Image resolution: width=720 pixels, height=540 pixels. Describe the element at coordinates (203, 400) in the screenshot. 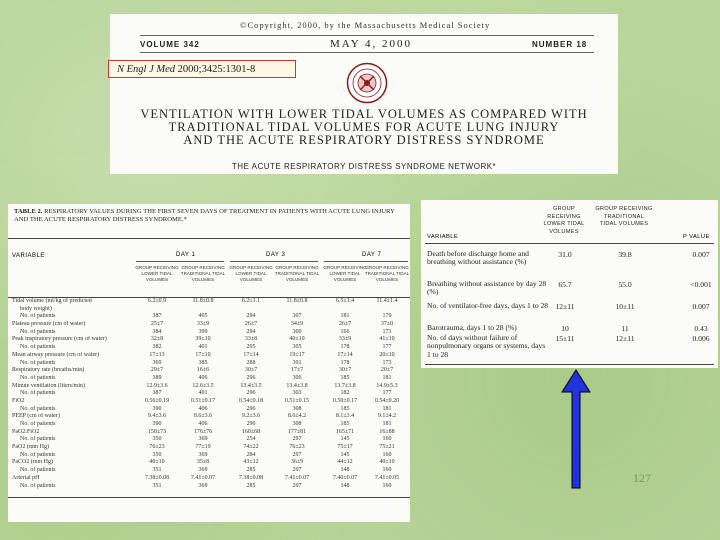

I see `table-cell: 0.51±0.17` at that location.